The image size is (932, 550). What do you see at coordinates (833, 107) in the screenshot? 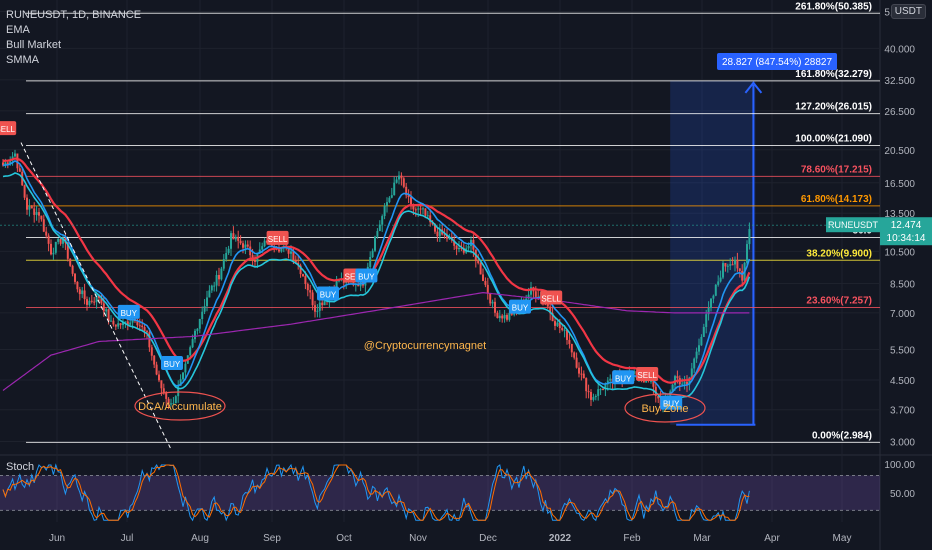
I see `fib-level-label: 127.20%(26.015)` at bounding box center [833, 107].